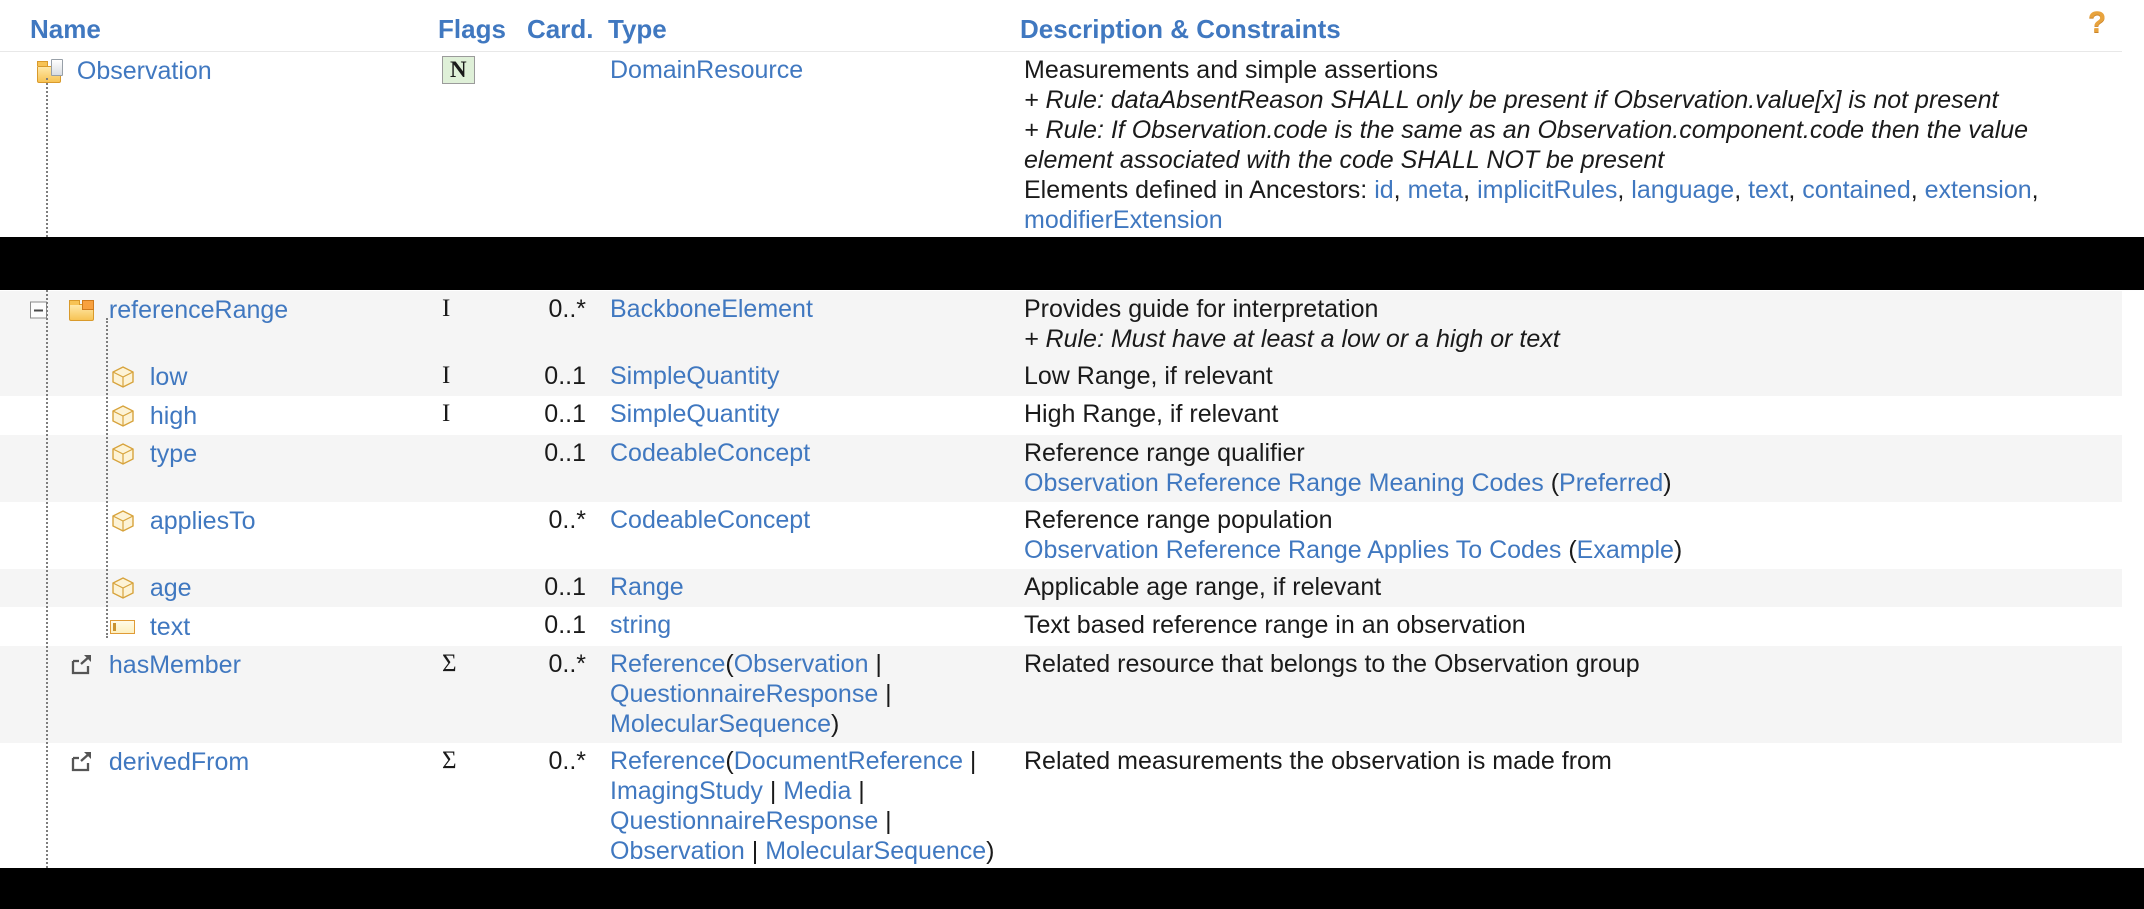 The image size is (2144, 909). Describe the element at coordinates (1123, 220) in the screenshot. I see `description-link: modifierExtension` at that location.